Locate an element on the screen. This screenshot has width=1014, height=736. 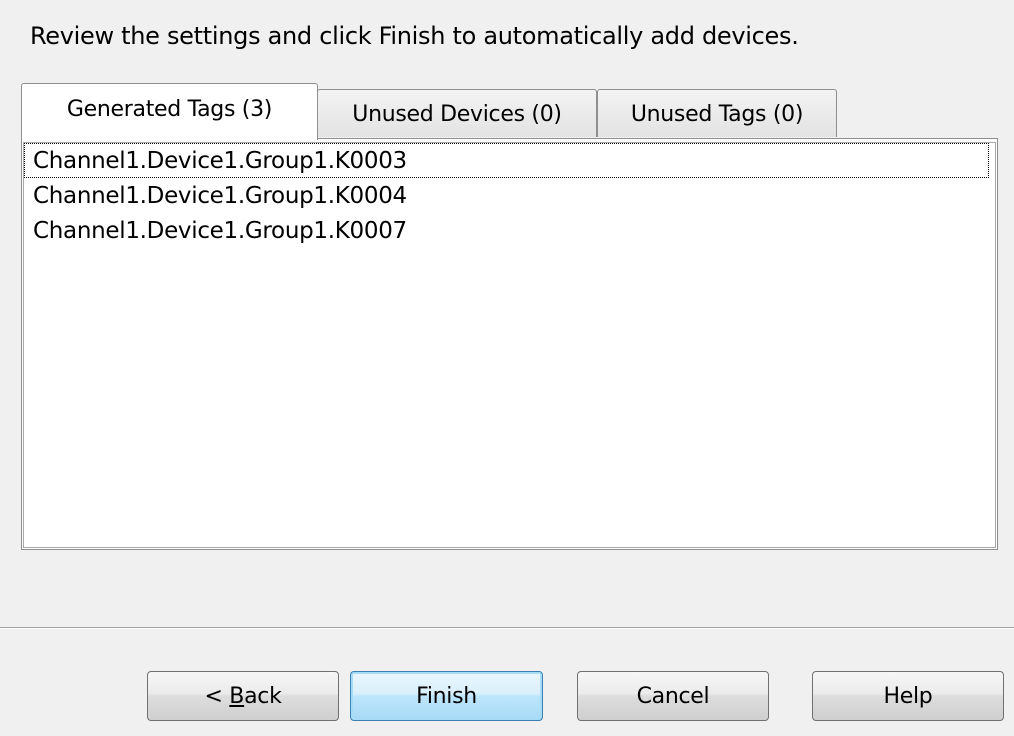
finish-button: Finish is located at coordinates (446, 696).